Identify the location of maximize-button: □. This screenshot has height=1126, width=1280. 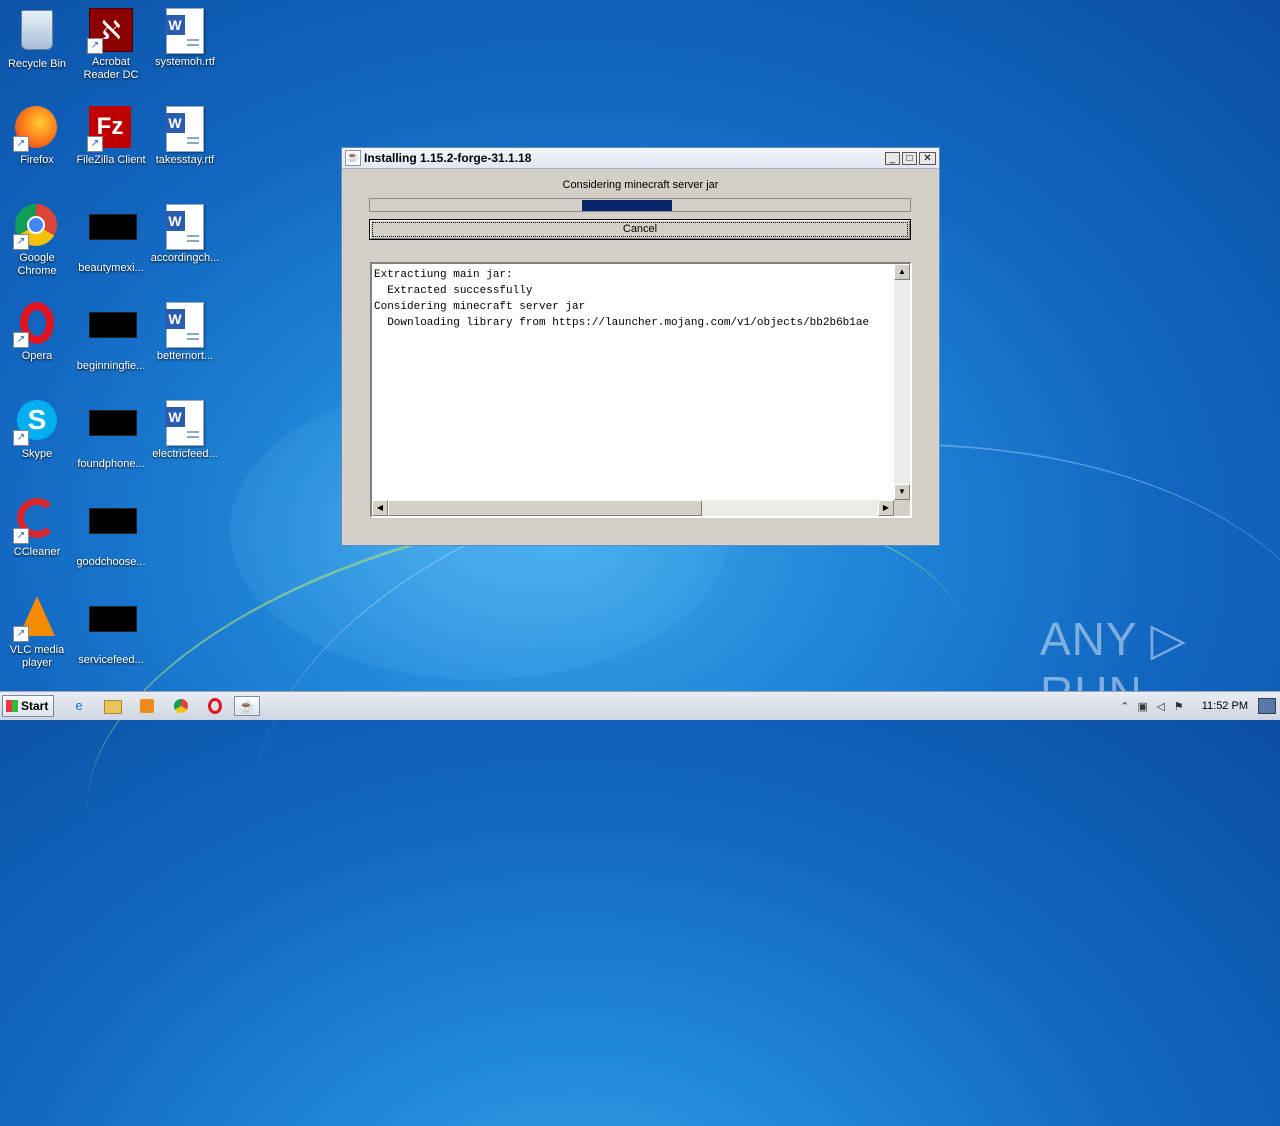
(909, 158).